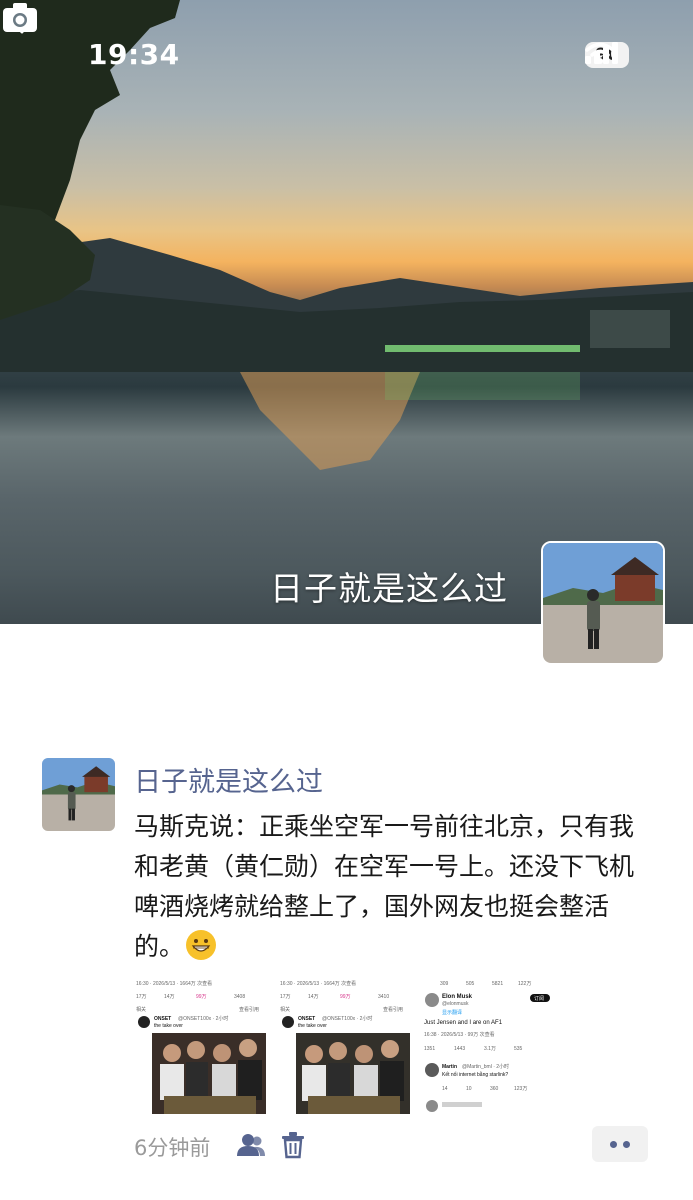 This screenshot has width=693, height=1200. What do you see at coordinates (490, 1049) in the screenshot?
I see `stat-3: 3.1万` at bounding box center [490, 1049].